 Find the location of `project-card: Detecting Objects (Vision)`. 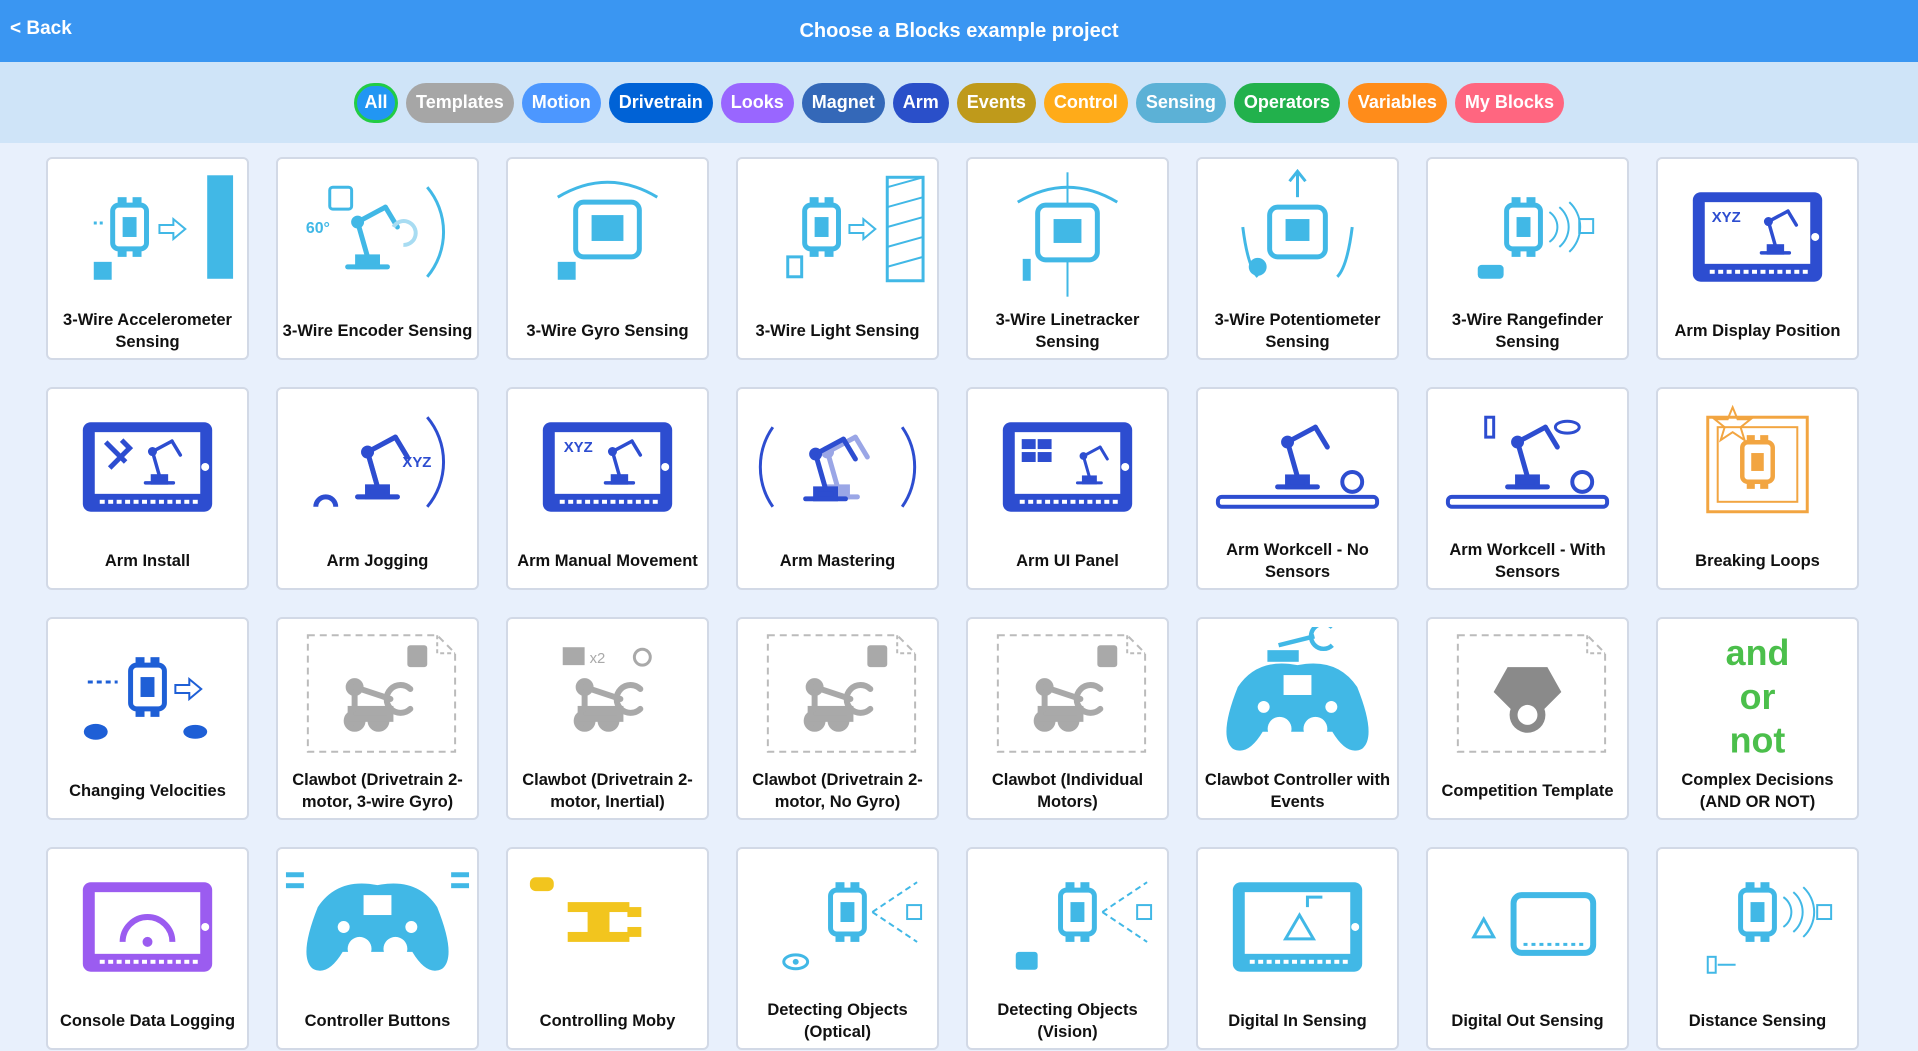

project-card: Detecting Objects (Vision) is located at coordinates (1067, 948).